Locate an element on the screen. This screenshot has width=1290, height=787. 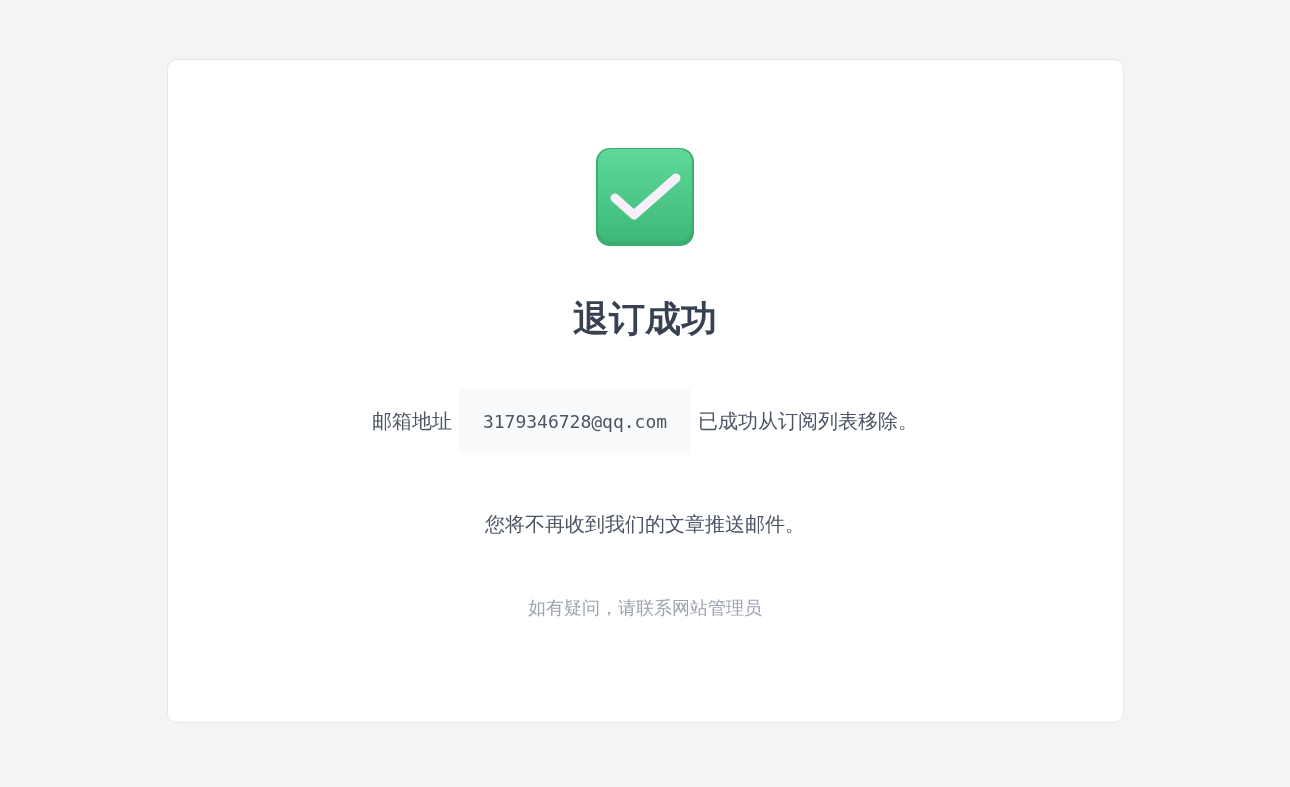
checkmark-icon is located at coordinates (645, 197).